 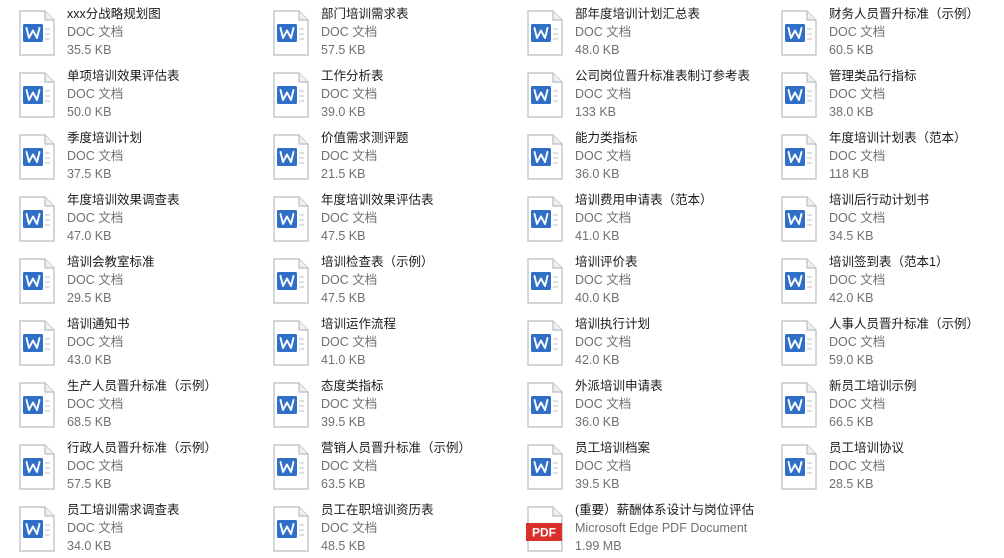 I want to click on file-item: 培训后行动计划书 DOC 文档 34.5 KB, so click(x=882, y=220).